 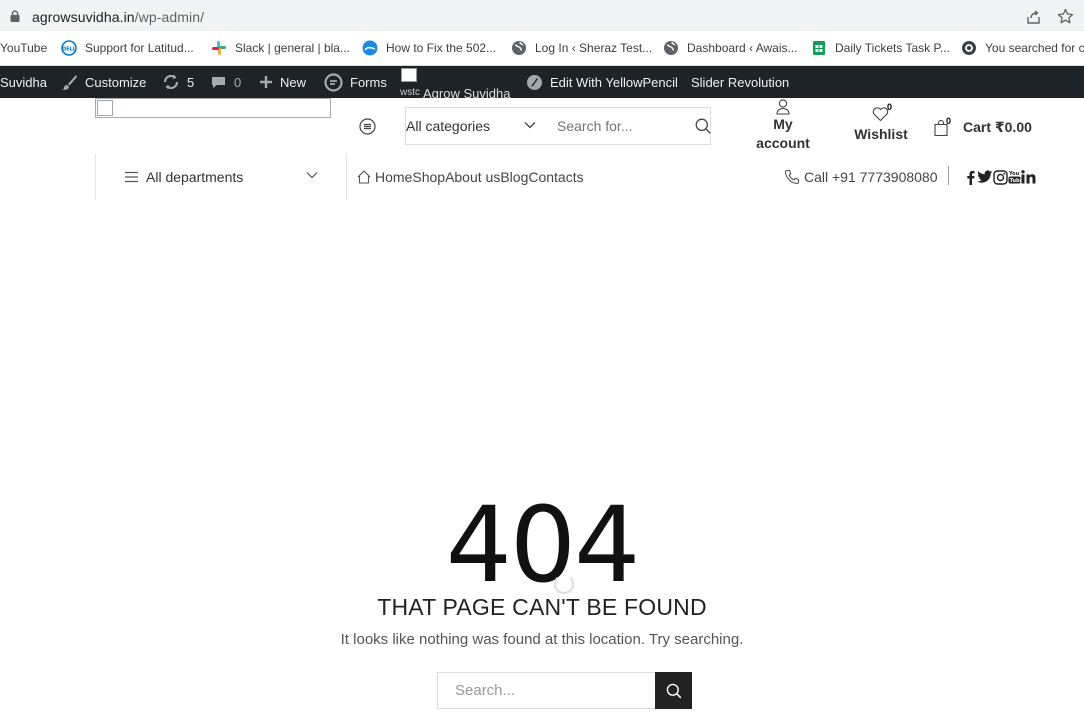 What do you see at coordinates (370, 48) in the screenshot?
I see `web-icon` at bounding box center [370, 48].